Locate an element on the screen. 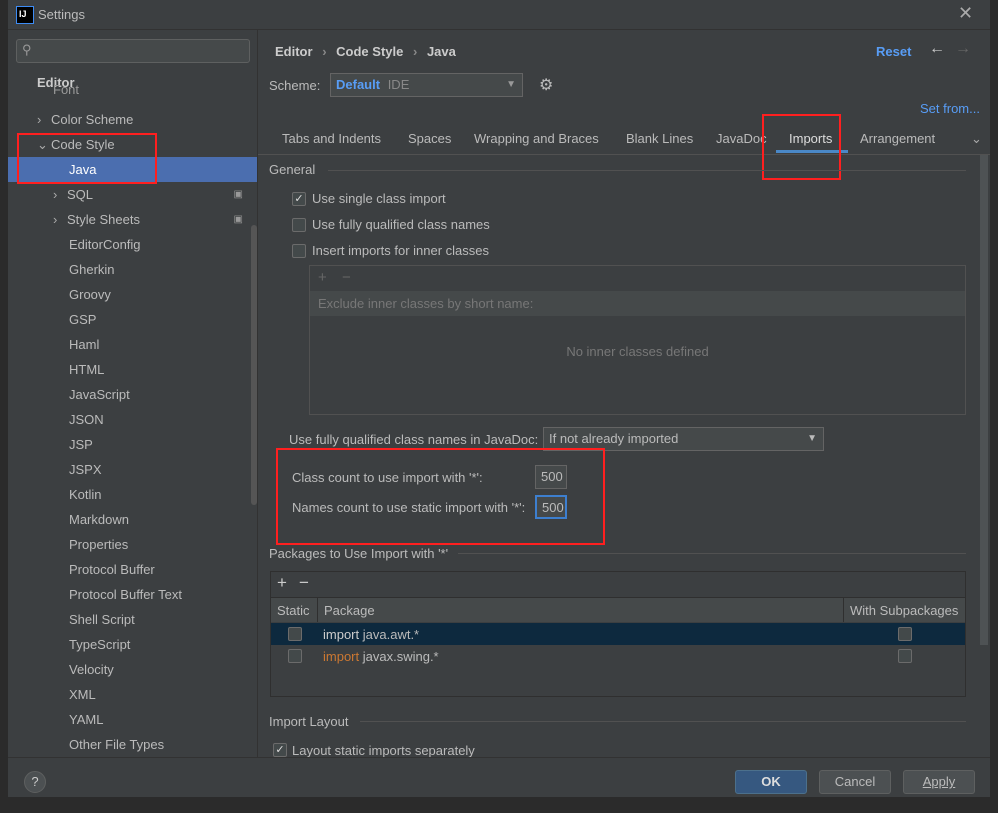 This screenshot has width=998, height=813. breadcrumb-java: Java is located at coordinates (441, 51).